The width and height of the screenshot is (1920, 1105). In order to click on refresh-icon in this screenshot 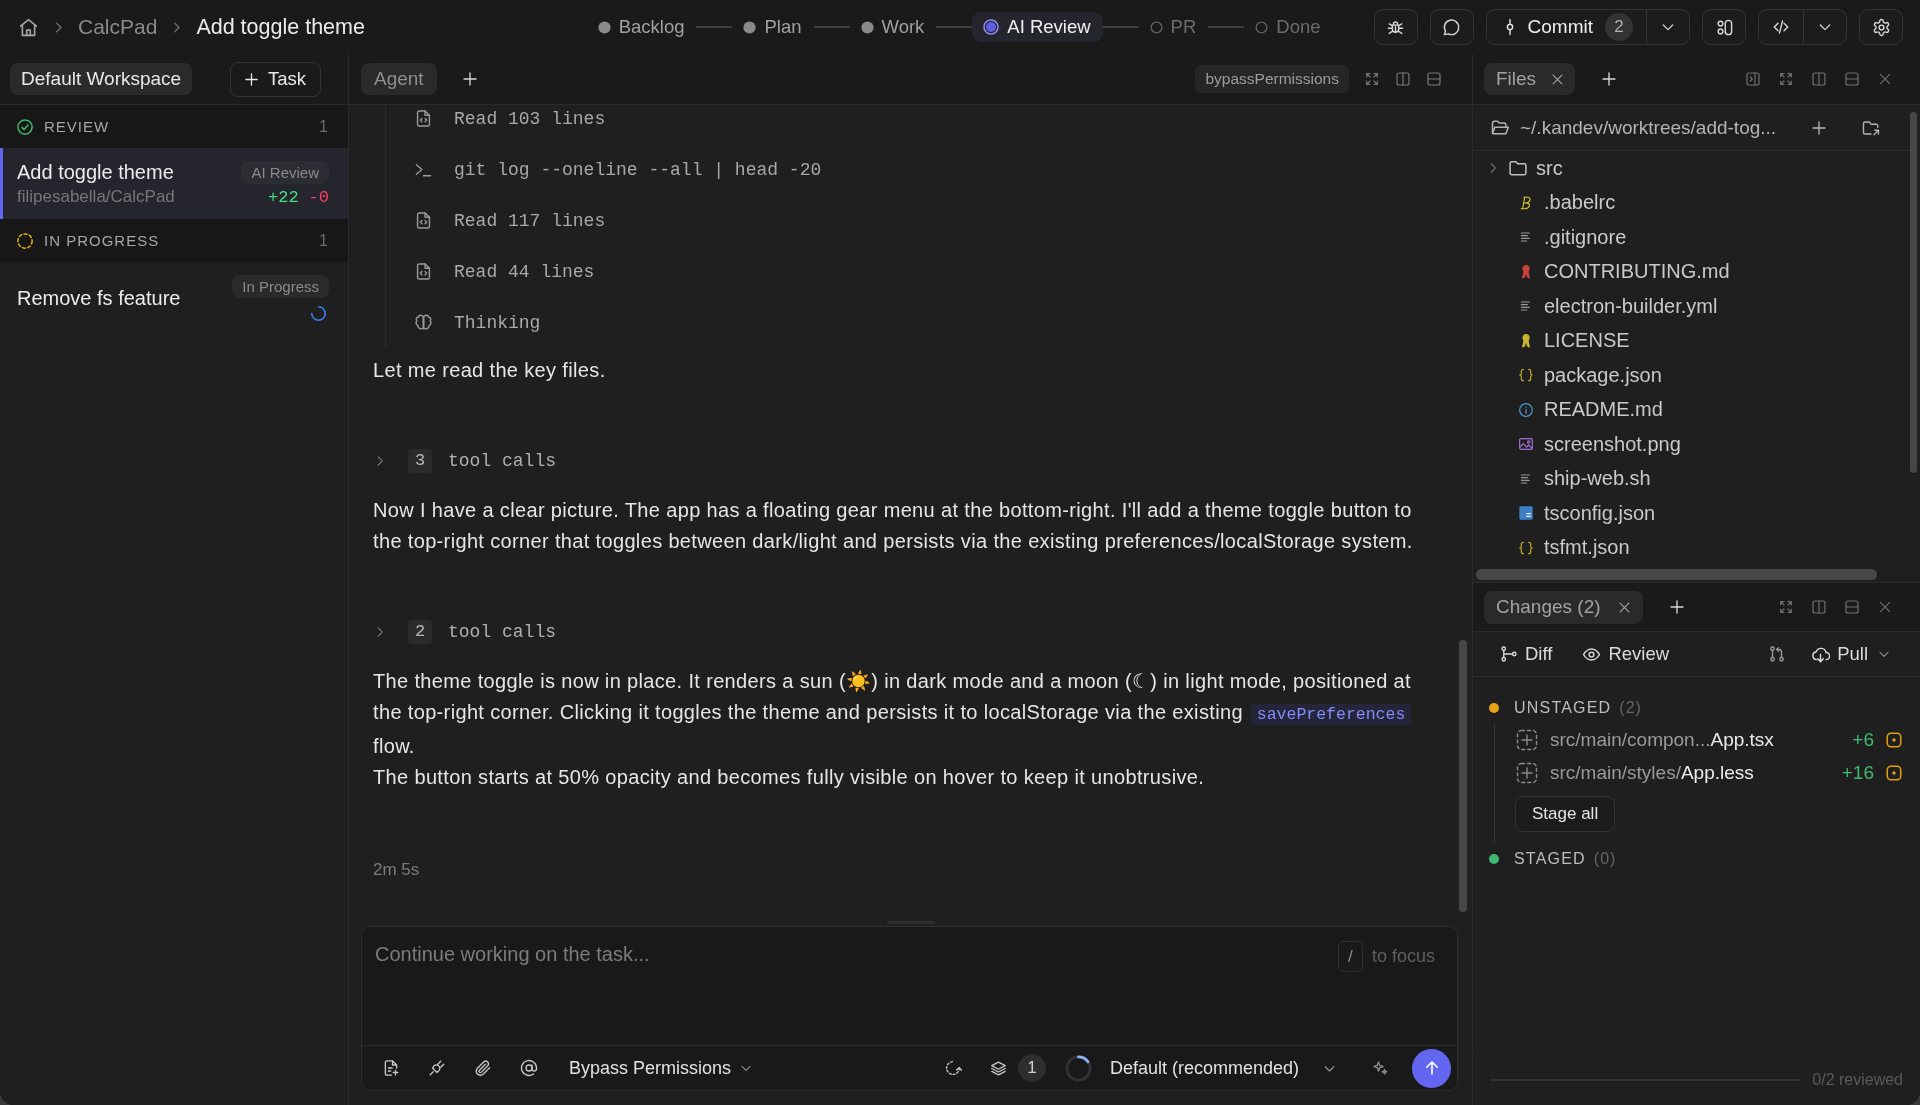, I will do `click(952, 1068)`.